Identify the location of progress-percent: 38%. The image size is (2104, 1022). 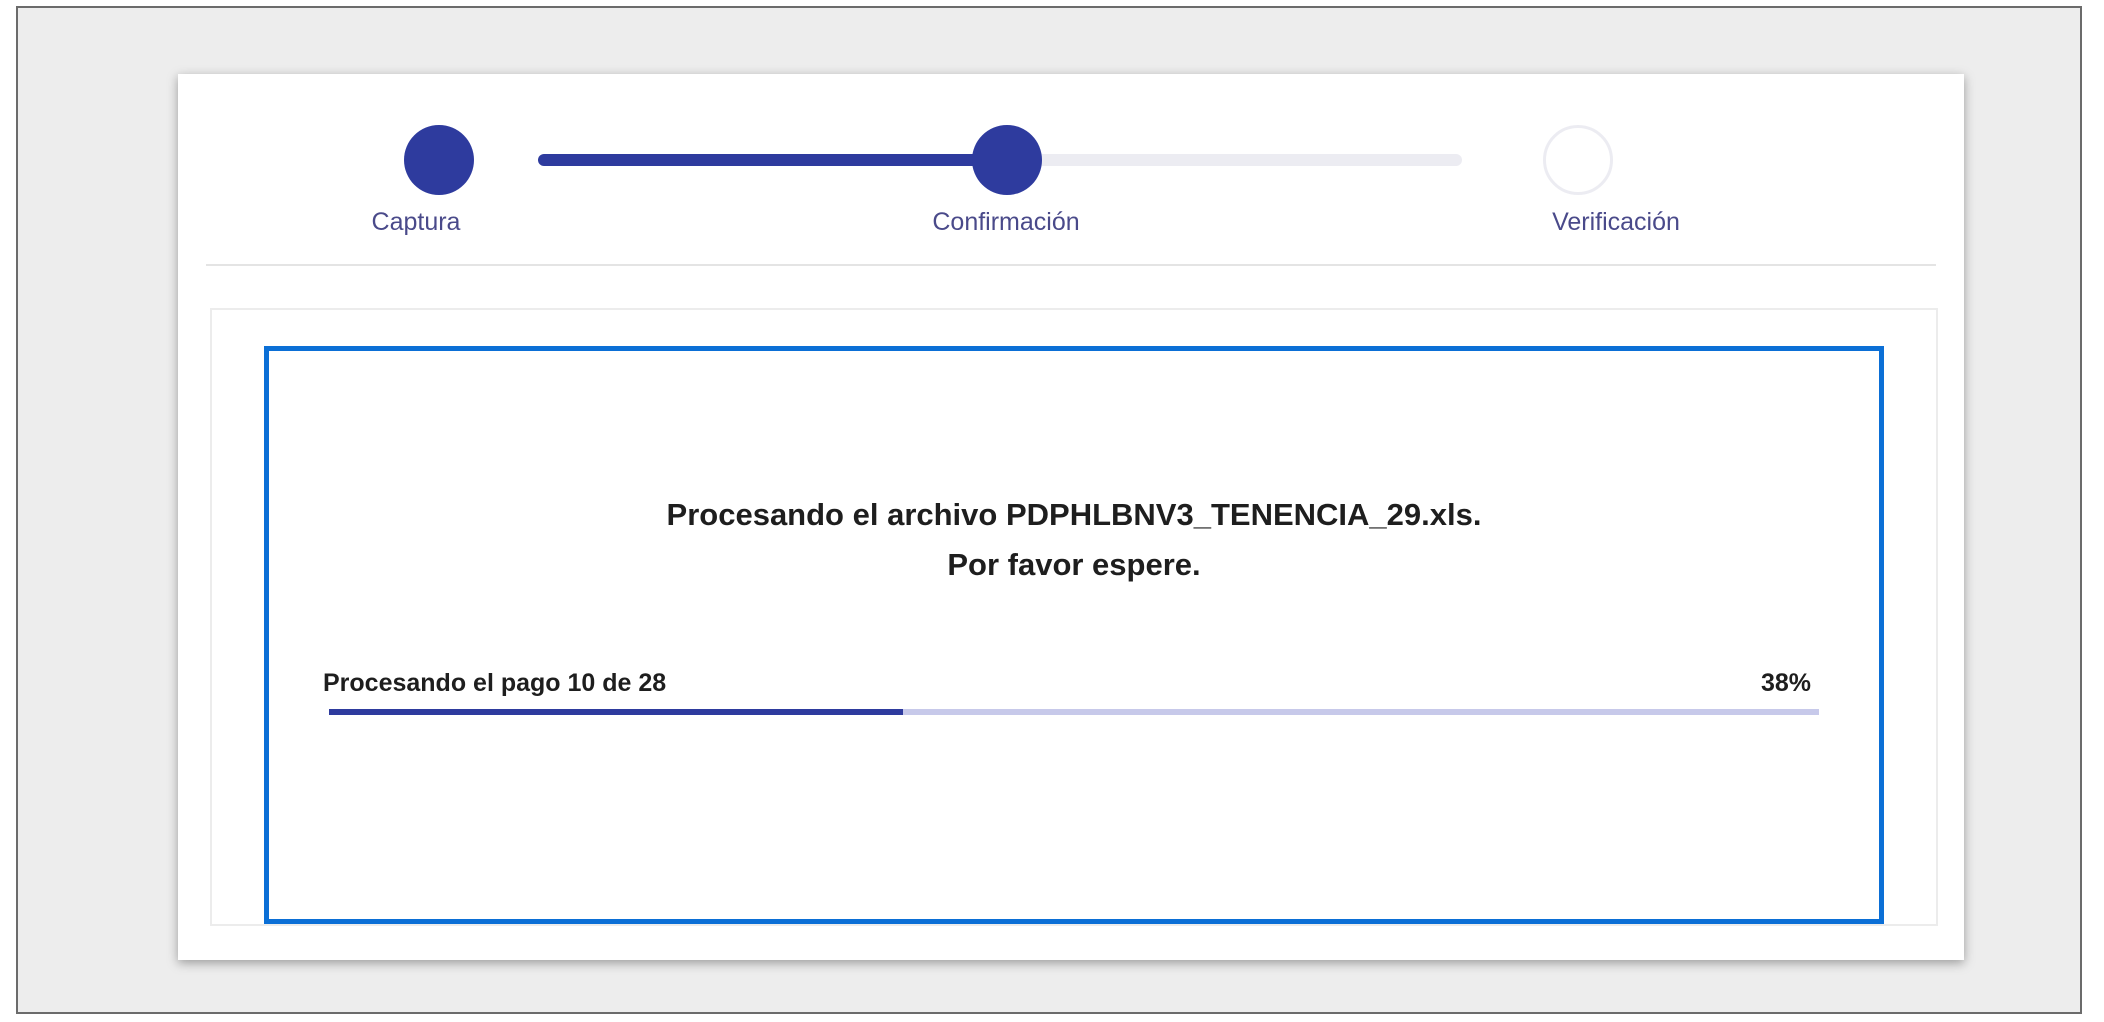
(1785, 683).